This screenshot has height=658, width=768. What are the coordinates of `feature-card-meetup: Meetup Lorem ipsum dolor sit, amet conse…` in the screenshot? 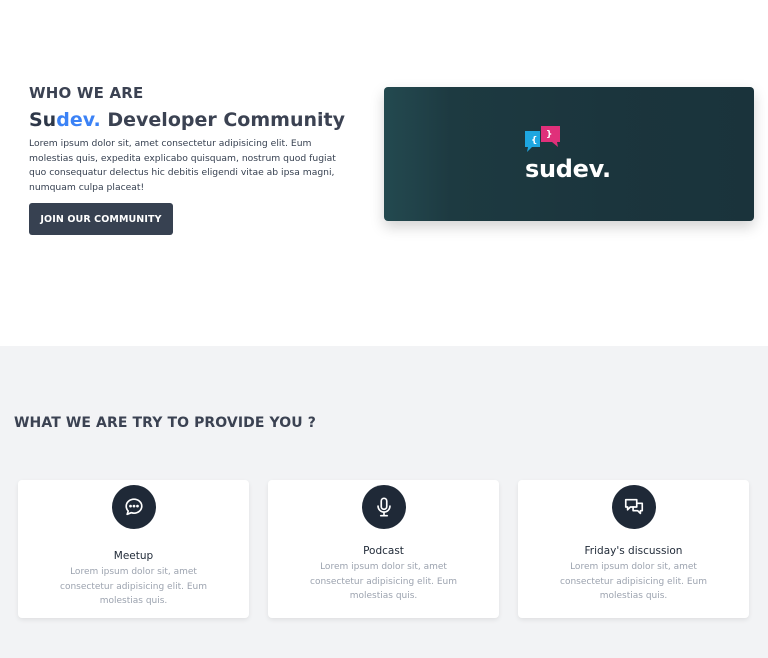 It's located at (133, 549).